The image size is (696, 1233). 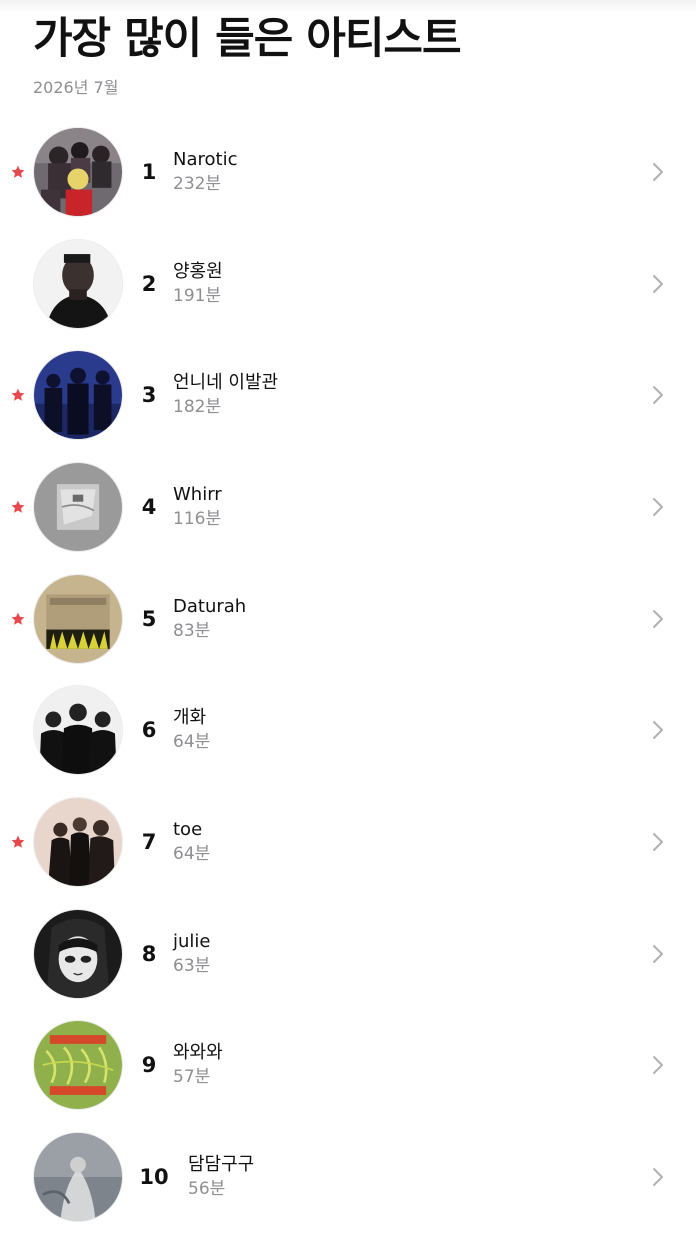 What do you see at coordinates (198, 271) in the screenshot?
I see `artist-name: 양홍원` at bounding box center [198, 271].